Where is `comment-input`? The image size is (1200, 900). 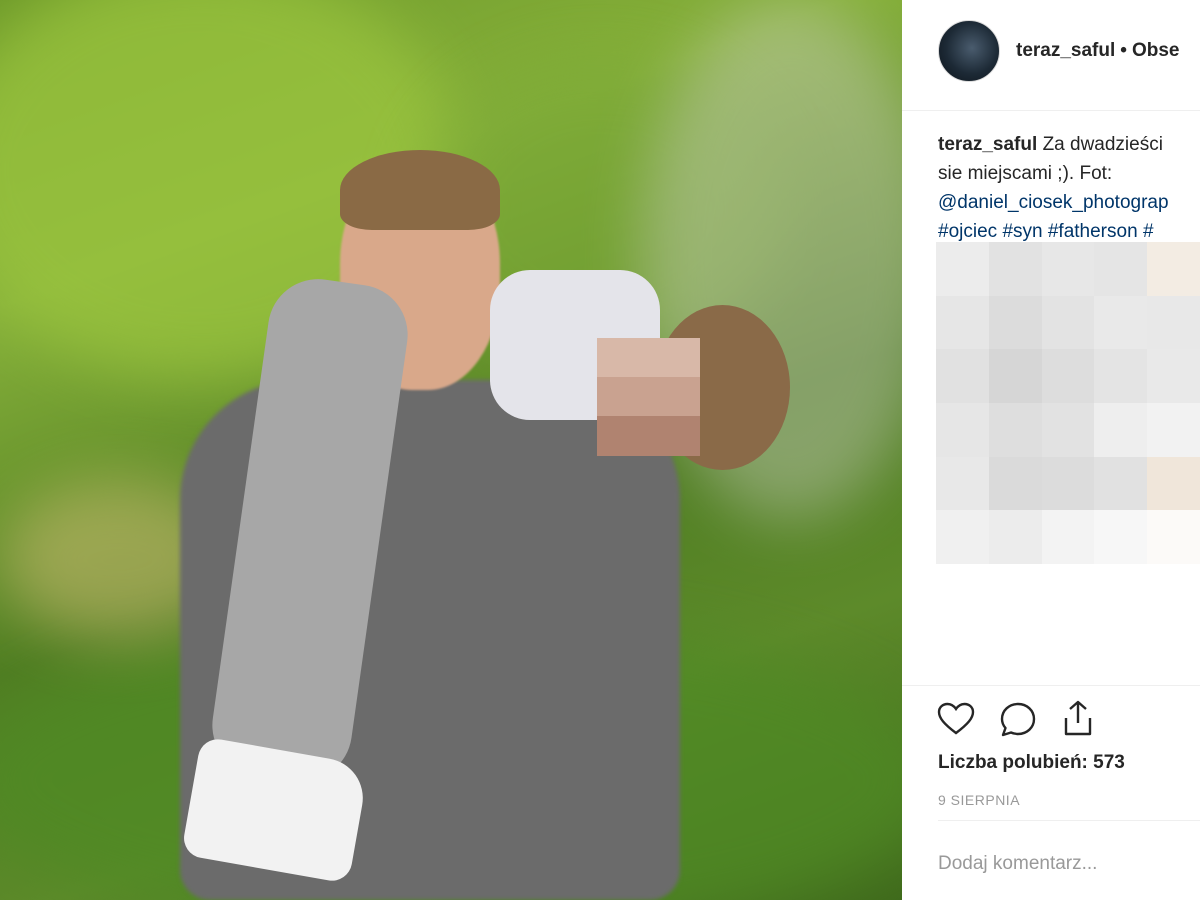 comment-input is located at coordinates (1063, 864).